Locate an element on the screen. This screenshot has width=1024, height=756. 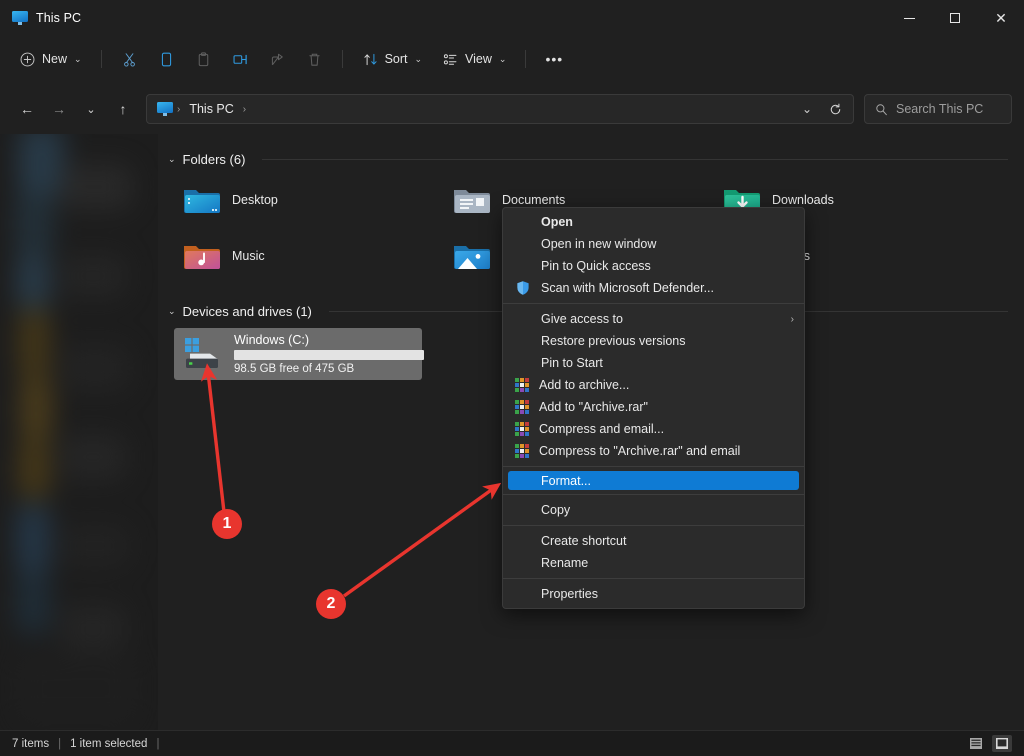
drive-name: Windows (C:) is located at coordinates (272, 340).